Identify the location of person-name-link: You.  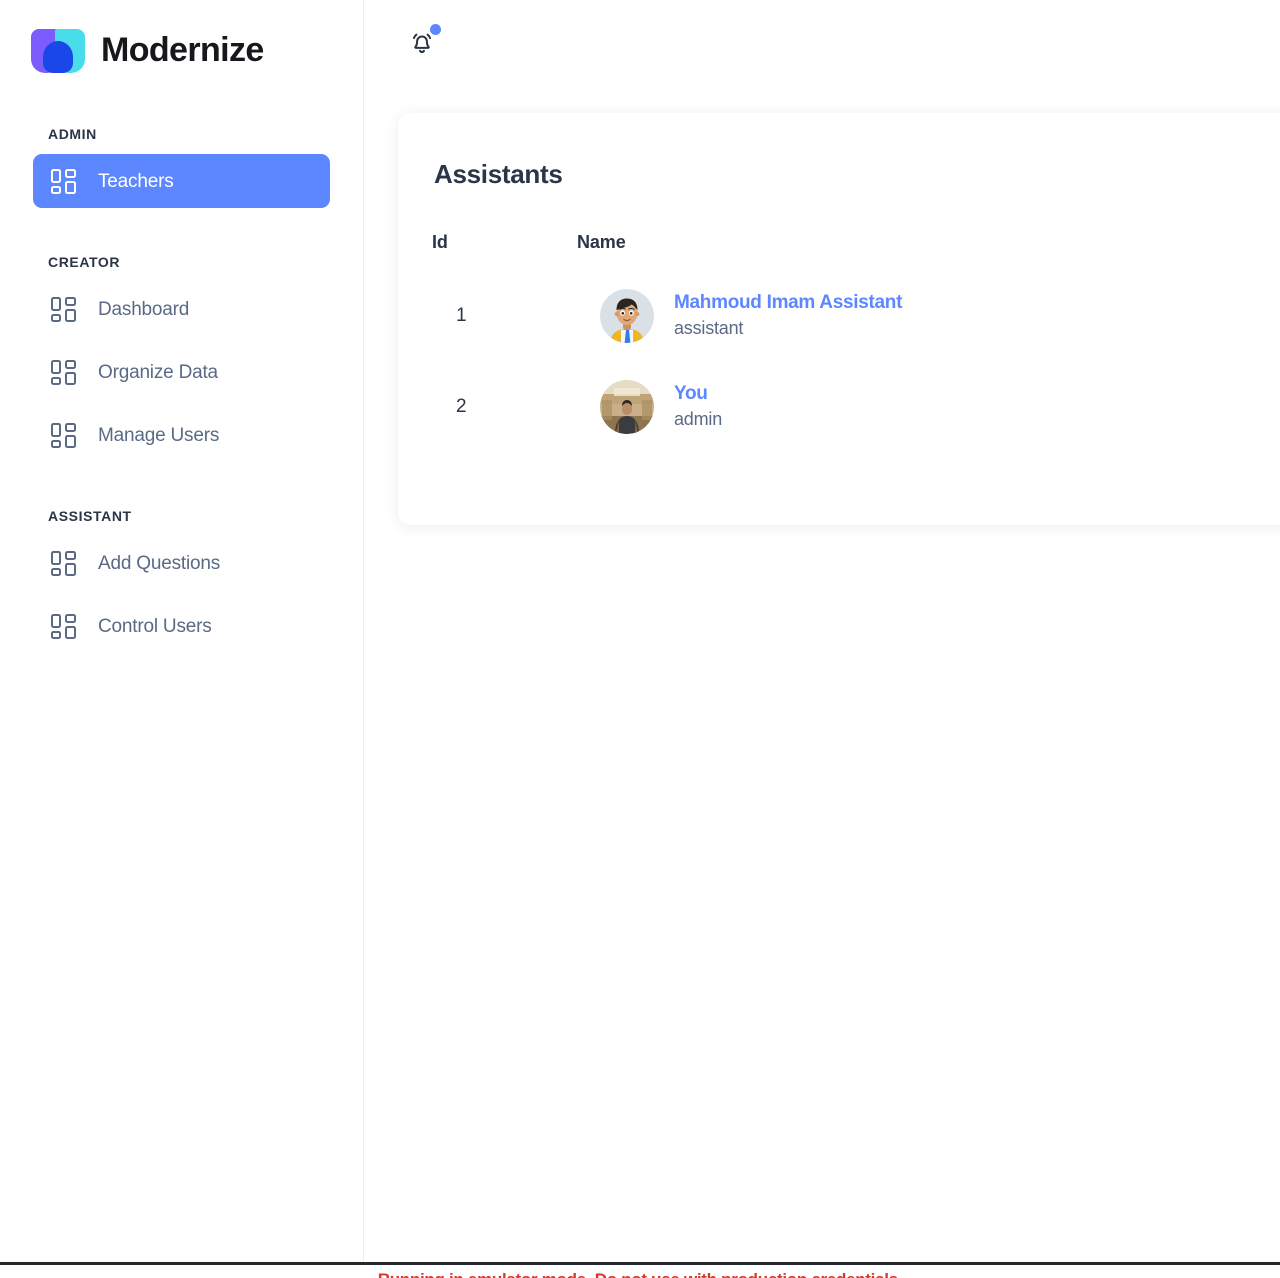
(698, 394).